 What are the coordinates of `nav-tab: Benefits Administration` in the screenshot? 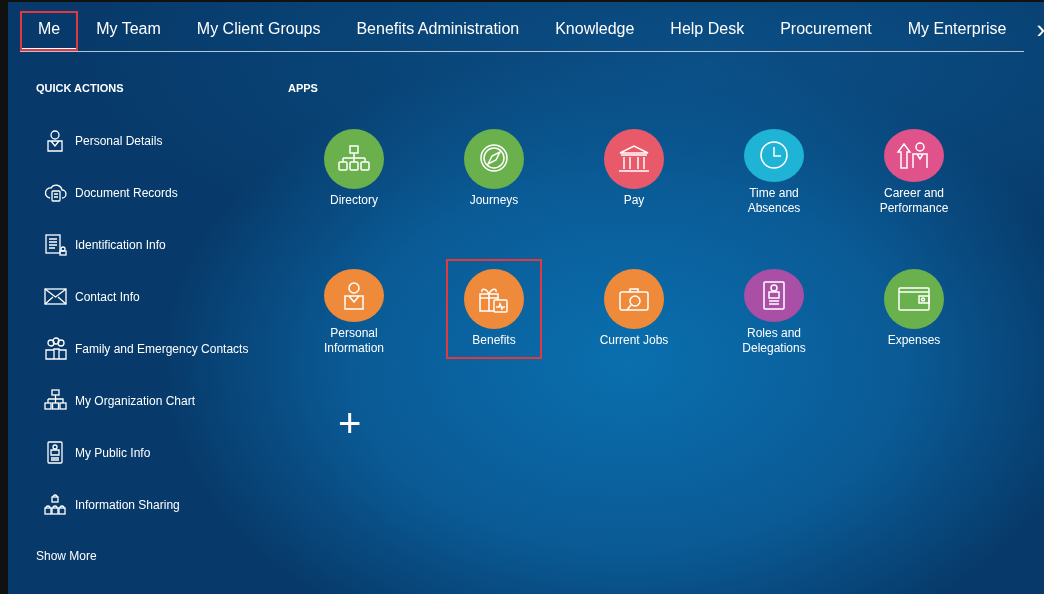 It's located at (438, 31).